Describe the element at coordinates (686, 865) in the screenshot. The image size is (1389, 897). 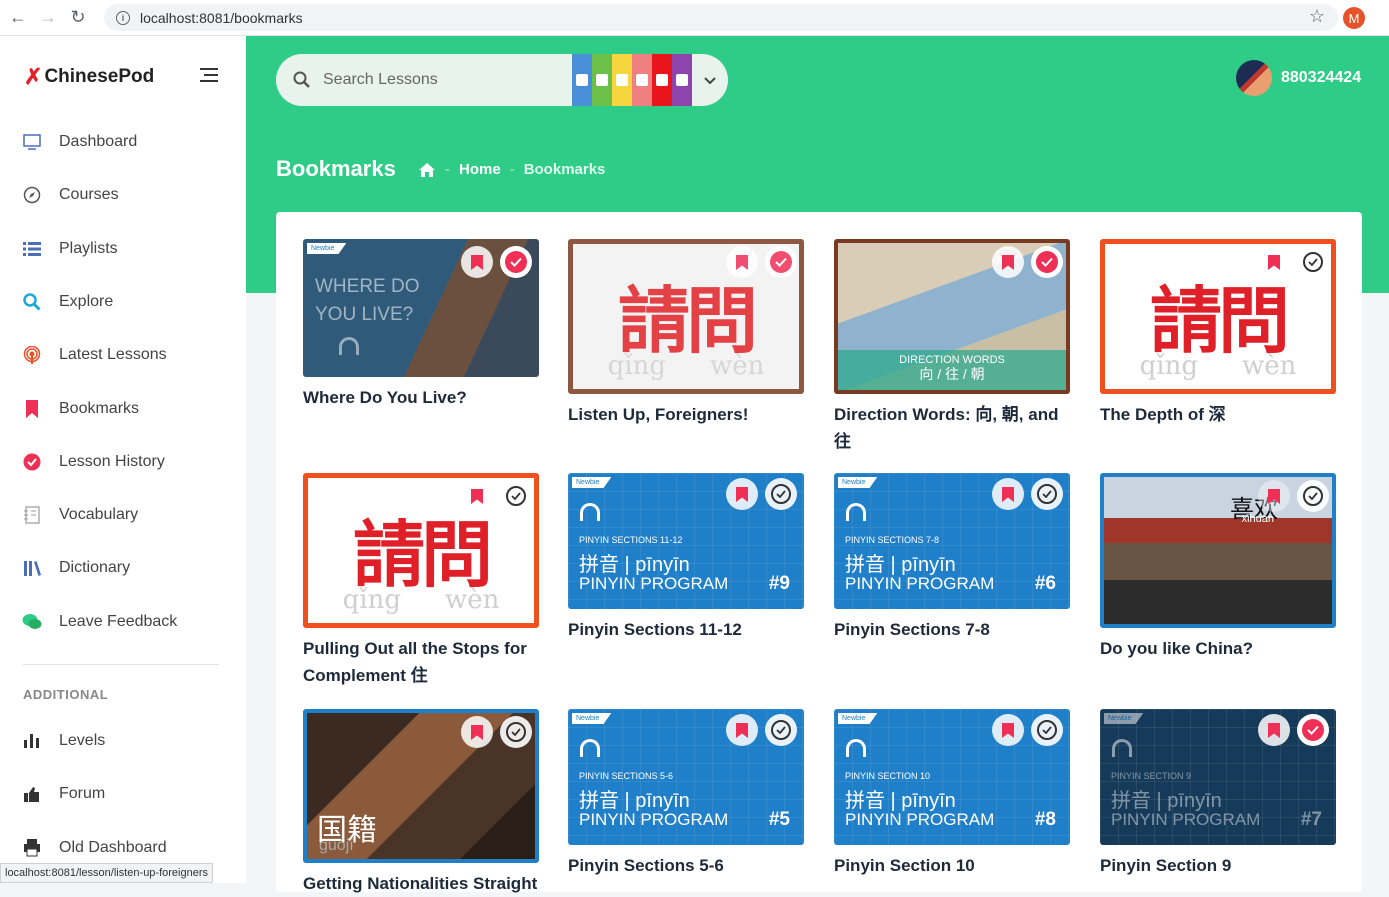
I see `lesson-title: Pinyin Sections 5-6` at that location.